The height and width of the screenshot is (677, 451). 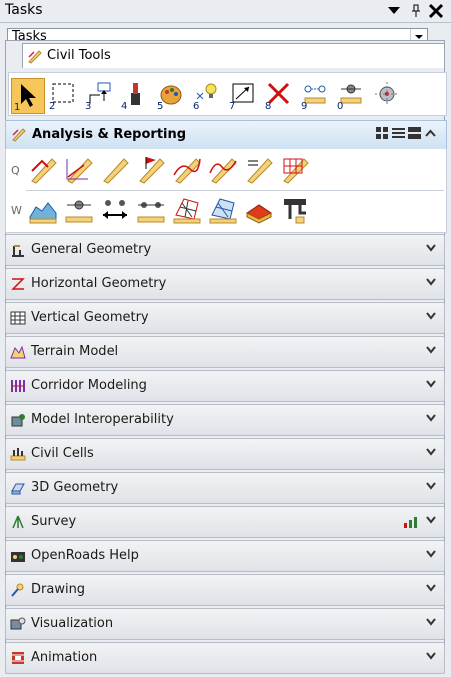 I want to click on curve-report-icon, so click(x=187, y=171).